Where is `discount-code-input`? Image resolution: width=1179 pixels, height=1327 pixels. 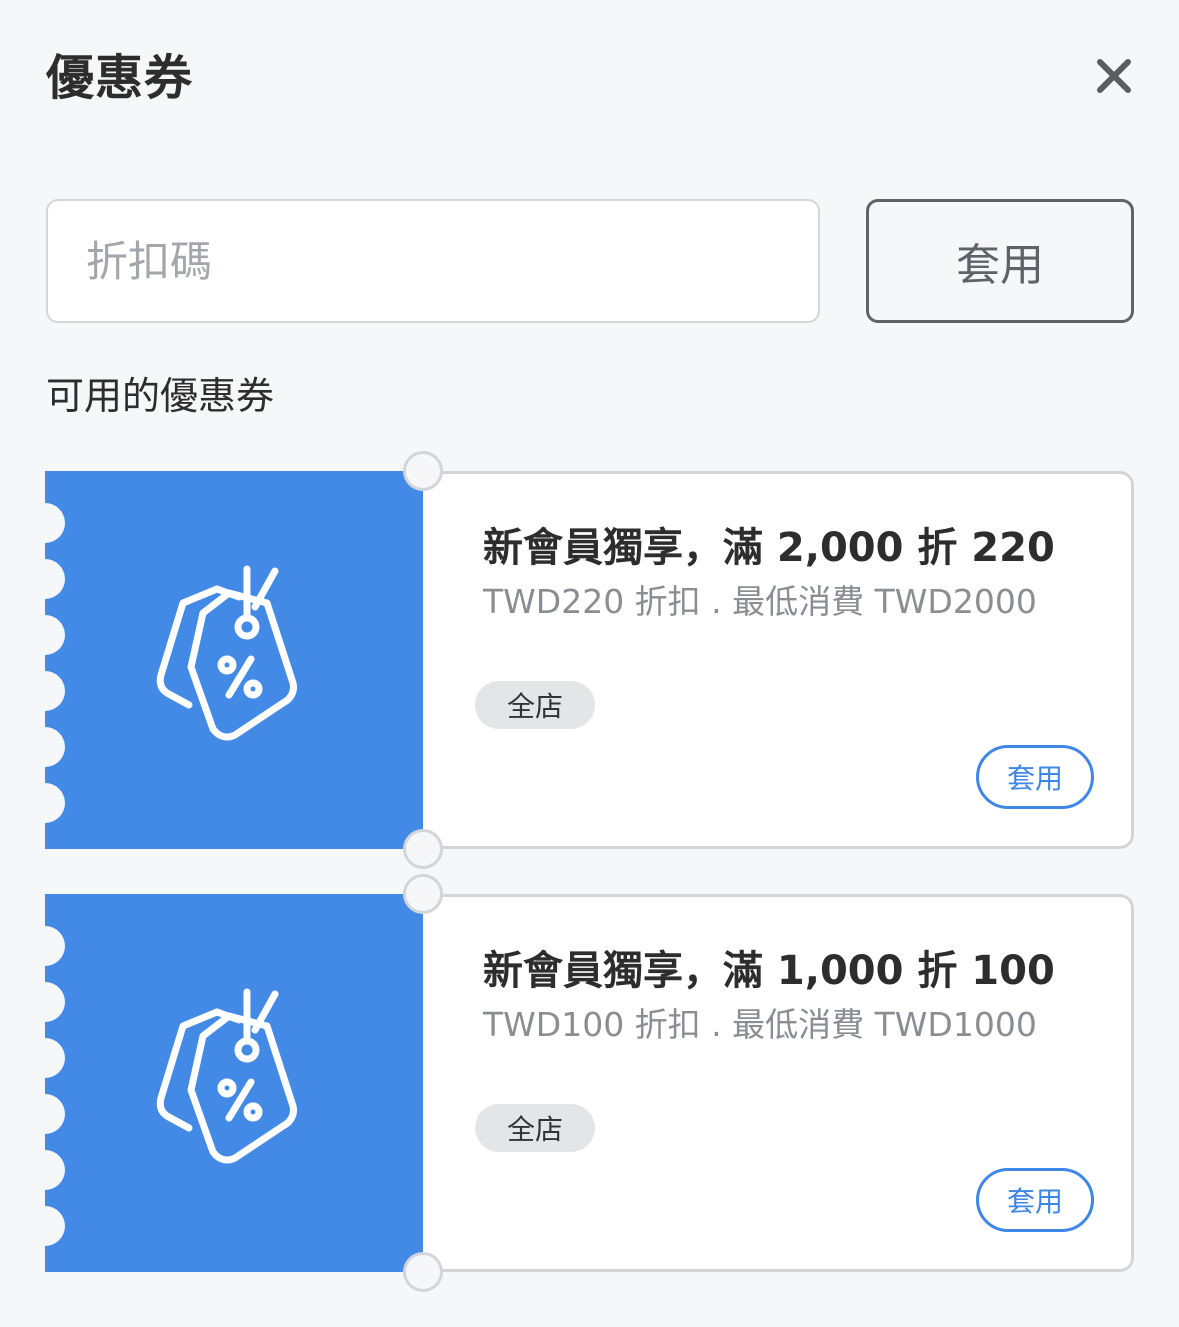
discount-code-input is located at coordinates (433, 261).